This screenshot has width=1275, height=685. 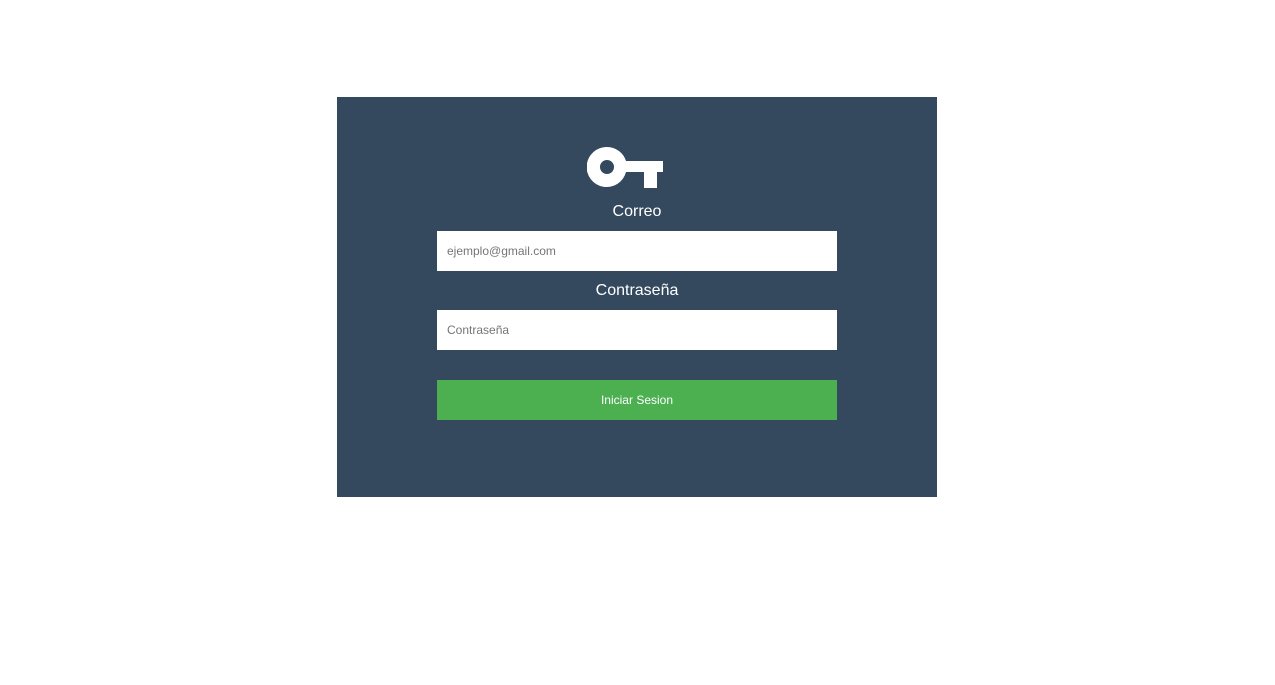 What do you see at coordinates (637, 330) in the screenshot?
I see `password-input` at bounding box center [637, 330].